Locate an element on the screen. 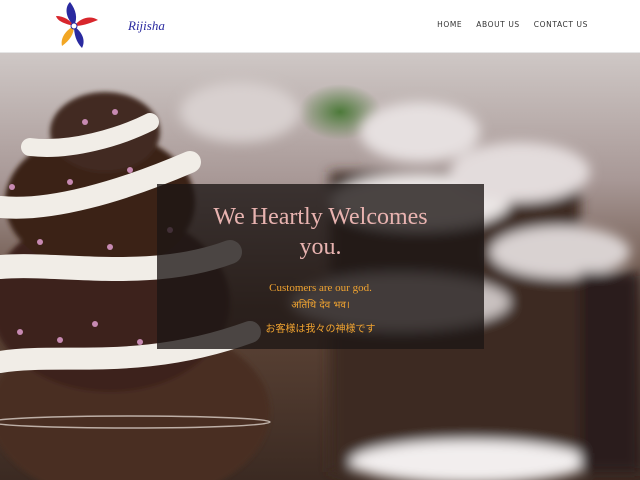 The image size is (640, 480). tagline-english: Customers are our god. is located at coordinates (320, 288).